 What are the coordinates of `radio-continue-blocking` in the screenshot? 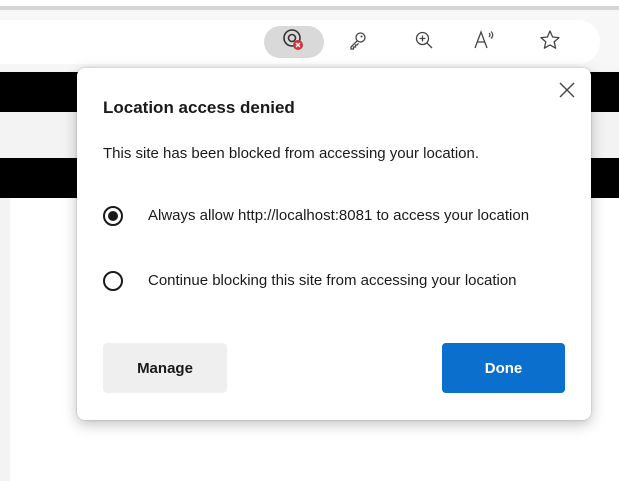 It's located at (113, 281).